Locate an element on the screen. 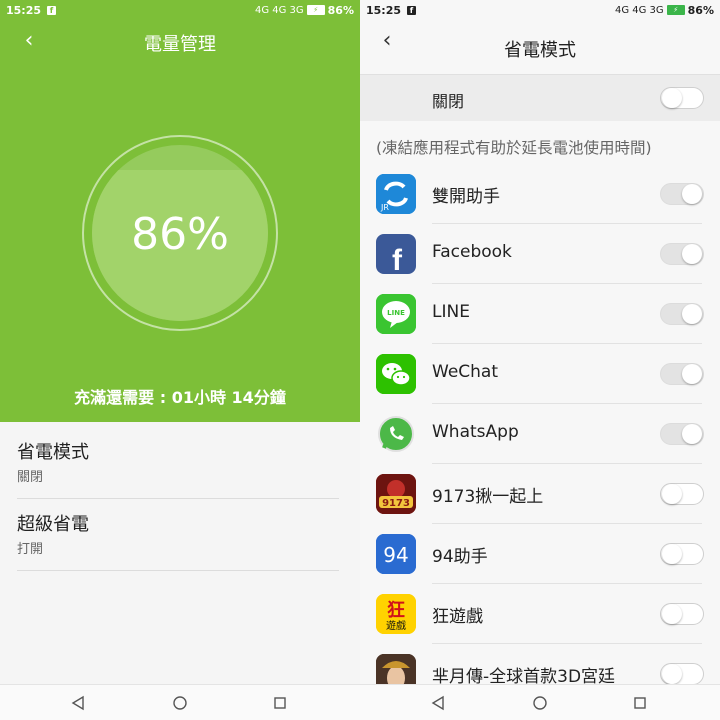 The height and width of the screenshot is (720, 720). whatsapp-icon is located at coordinates (396, 434).